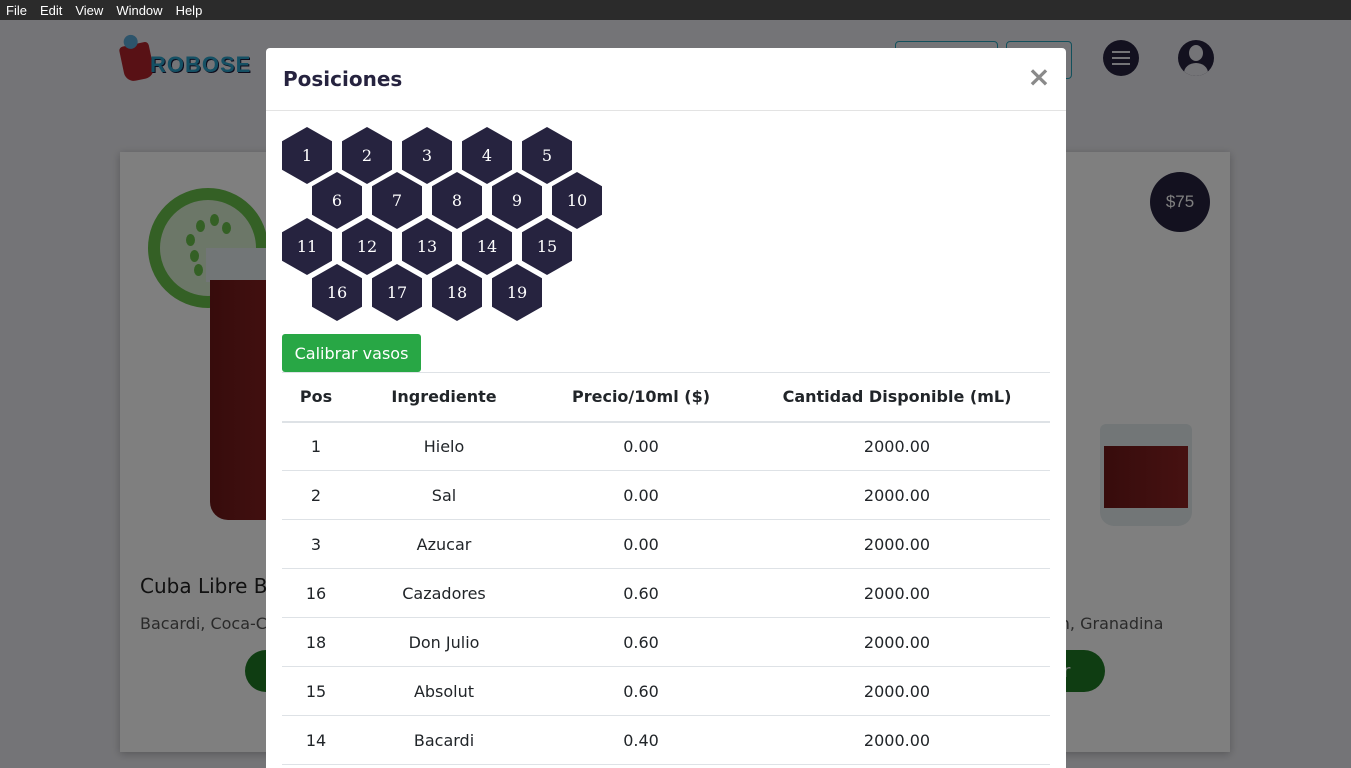  What do you see at coordinates (444, 495) in the screenshot?
I see `cell-ingredient: Sal` at bounding box center [444, 495].